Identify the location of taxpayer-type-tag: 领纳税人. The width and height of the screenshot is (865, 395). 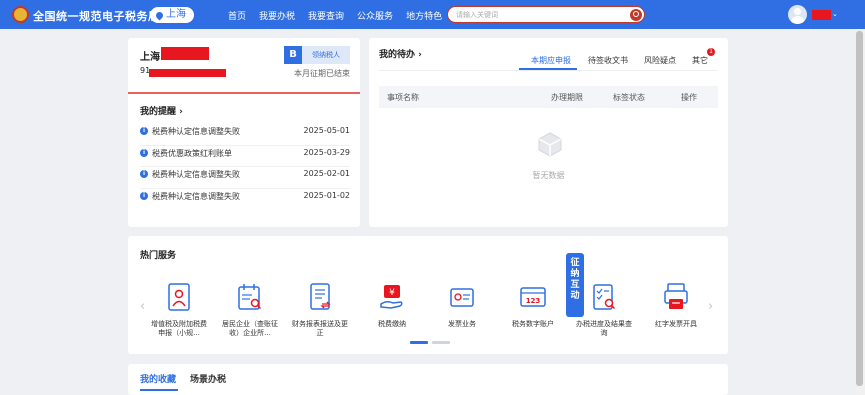
(326, 55).